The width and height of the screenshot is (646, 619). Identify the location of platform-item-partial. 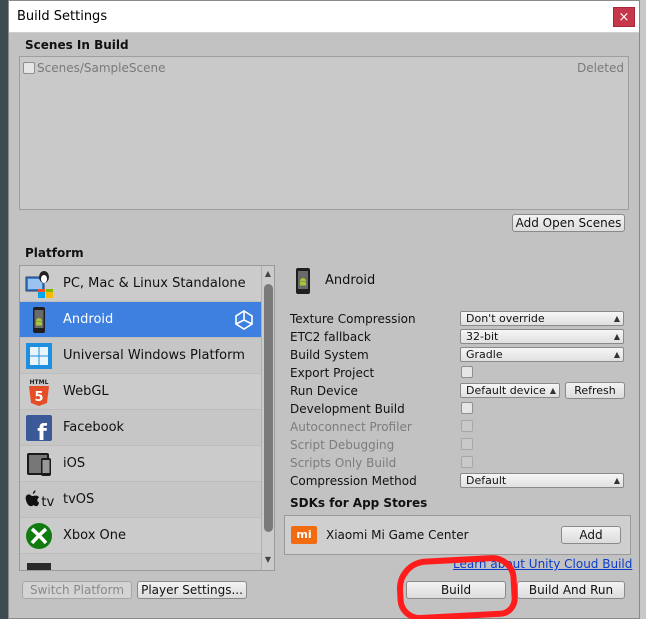
(140, 562).